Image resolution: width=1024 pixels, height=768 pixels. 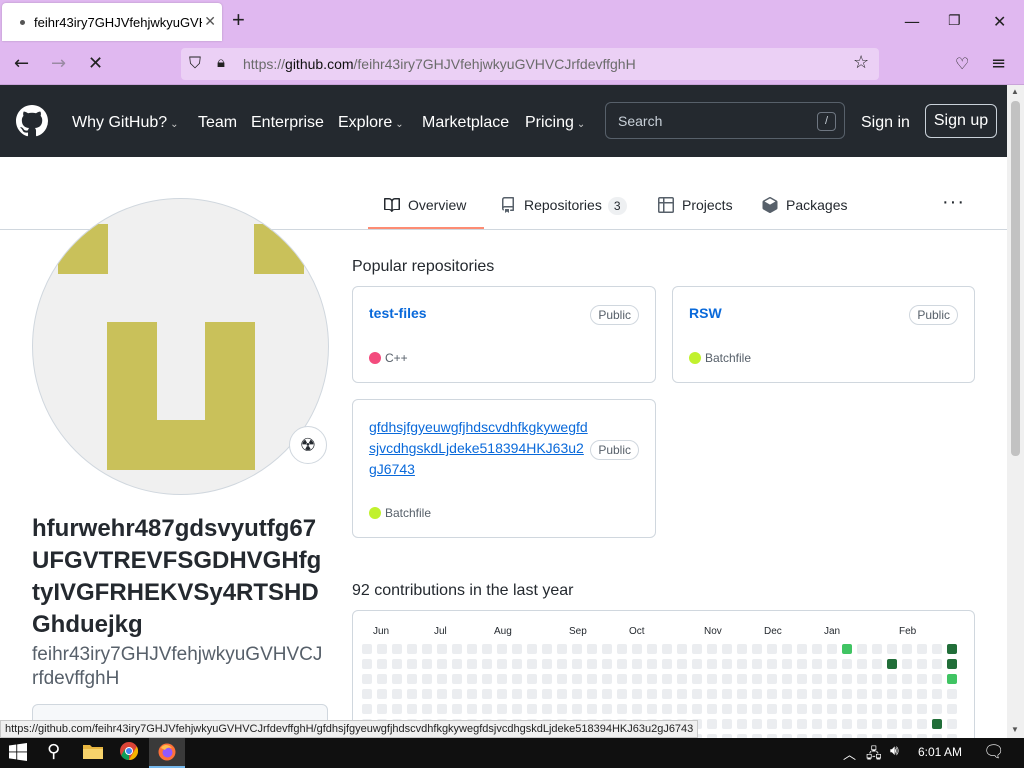 I want to click on github-logo-icon, so click(x=32, y=121).